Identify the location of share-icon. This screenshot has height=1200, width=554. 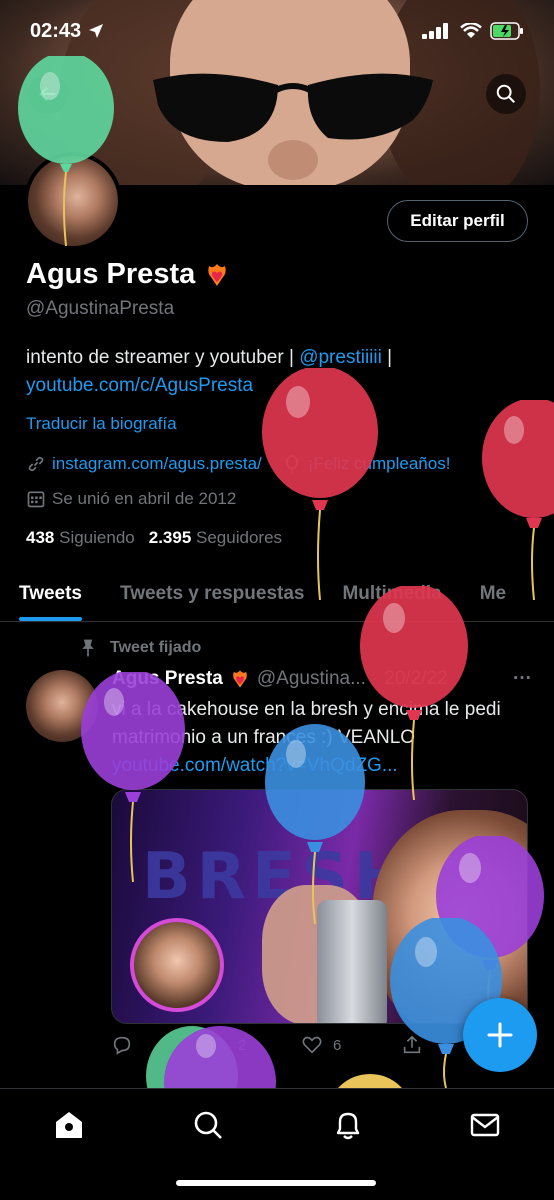
(412, 1044).